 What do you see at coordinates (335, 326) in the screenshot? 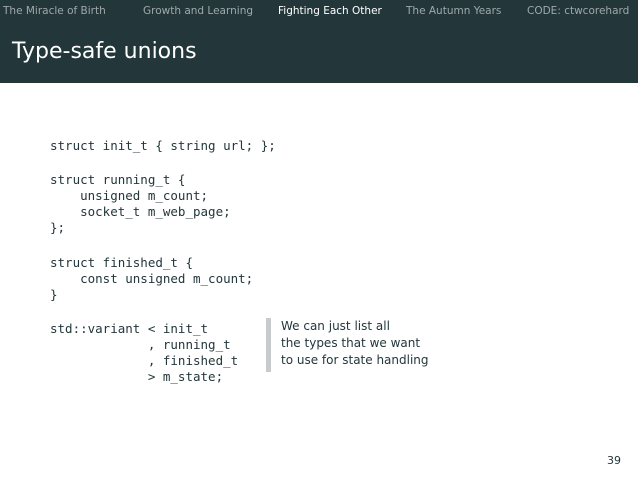
I see `callout-line: We can just list all` at bounding box center [335, 326].